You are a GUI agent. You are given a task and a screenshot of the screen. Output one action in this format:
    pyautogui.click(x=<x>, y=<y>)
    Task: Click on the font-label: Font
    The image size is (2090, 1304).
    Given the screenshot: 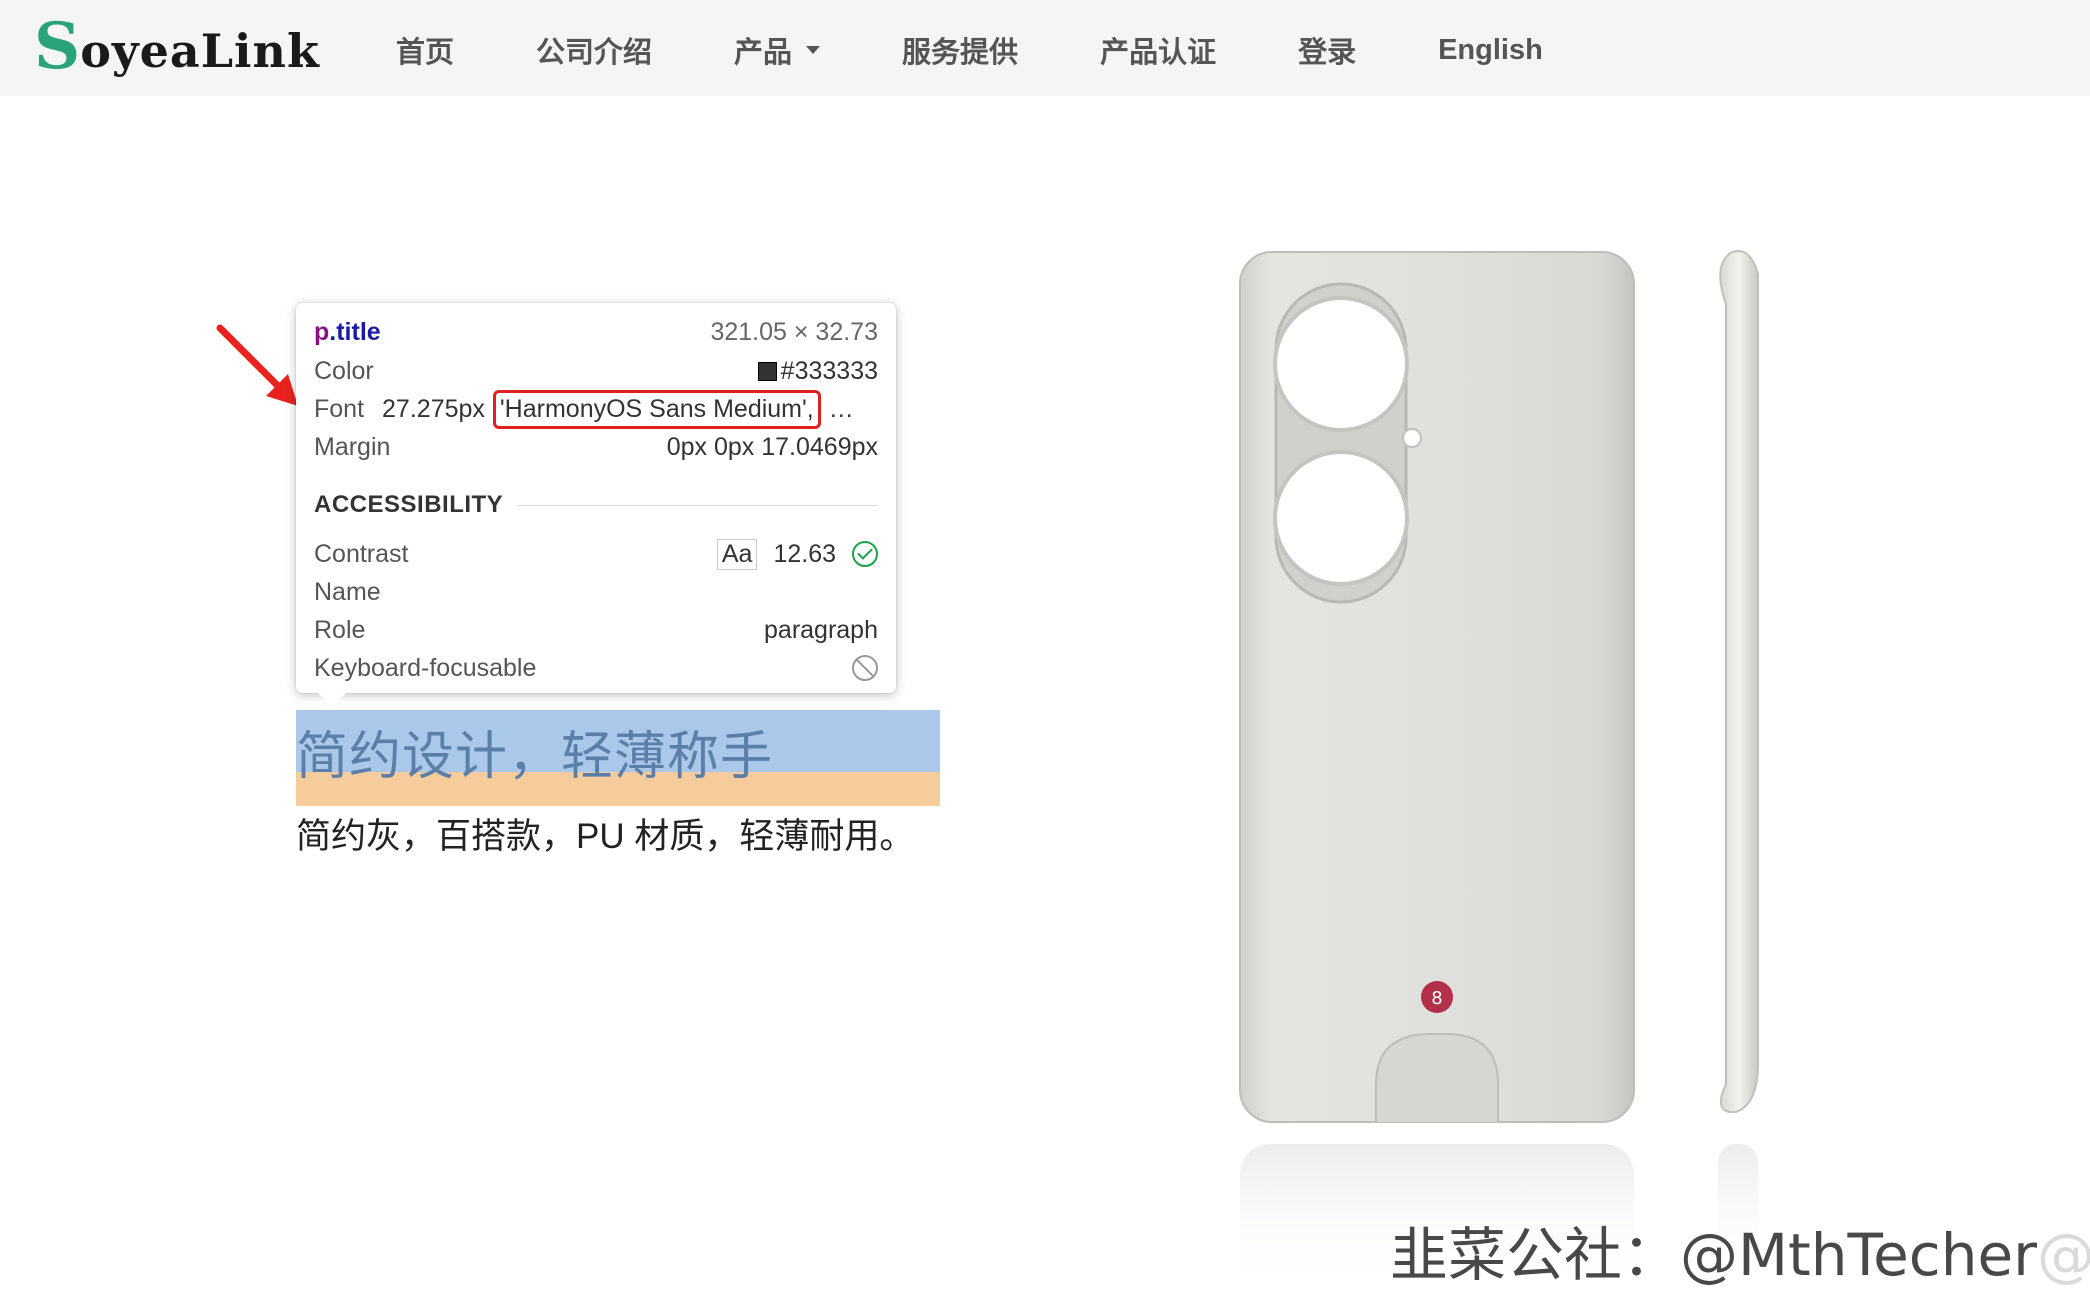 What is the action you would take?
    pyautogui.click(x=339, y=408)
    